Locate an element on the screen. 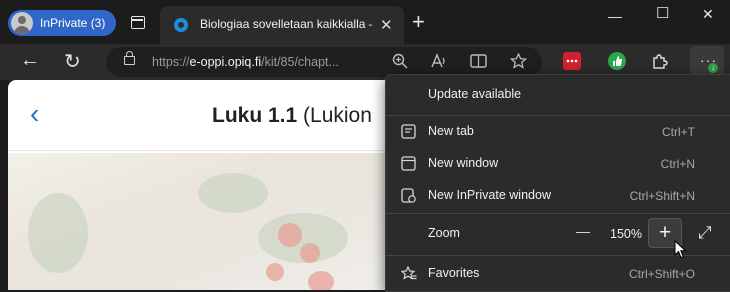 The height and width of the screenshot is (292, 730). new-tab-icon is located at coordinates (408, 131).